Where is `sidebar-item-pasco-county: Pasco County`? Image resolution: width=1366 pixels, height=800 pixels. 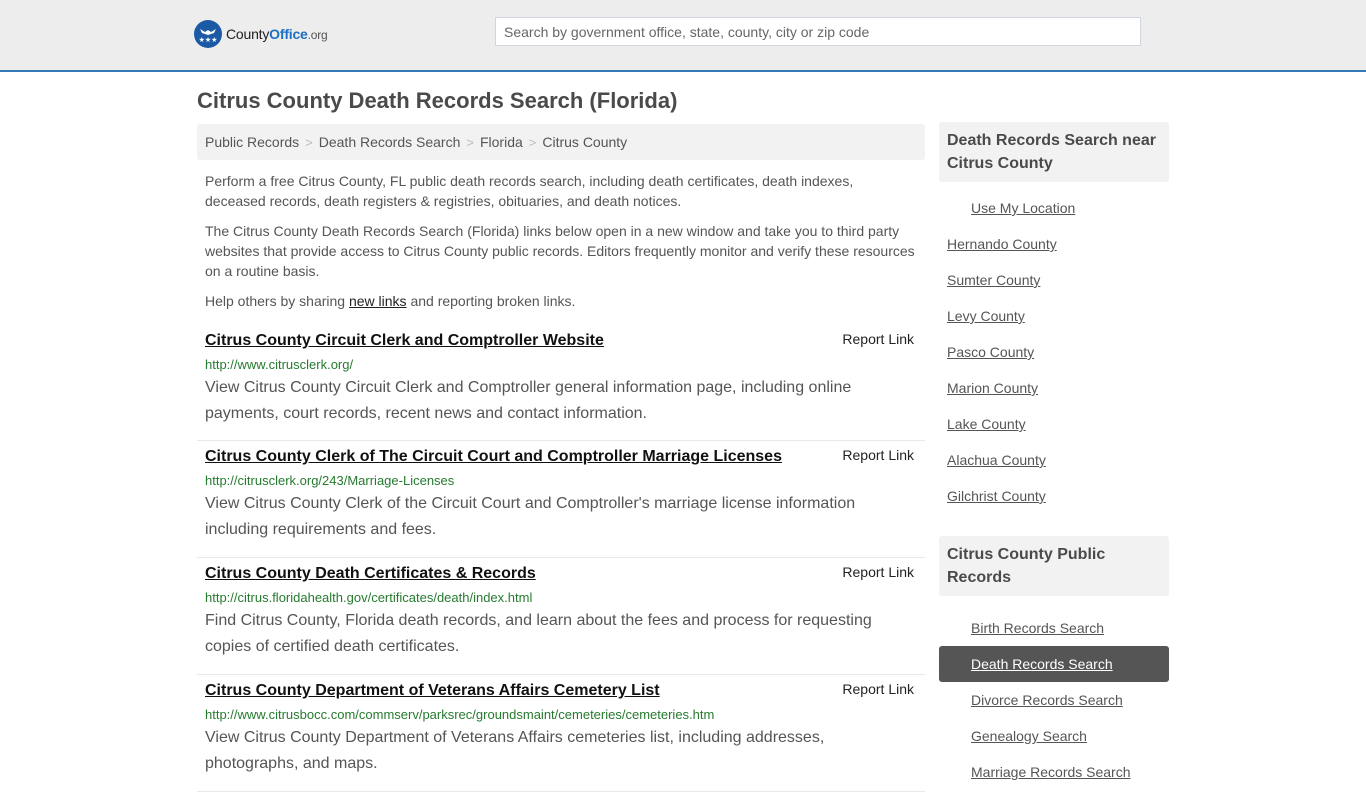
sidebar-item-pasco-county: Pasco County is located at coordinates (1054, 352).